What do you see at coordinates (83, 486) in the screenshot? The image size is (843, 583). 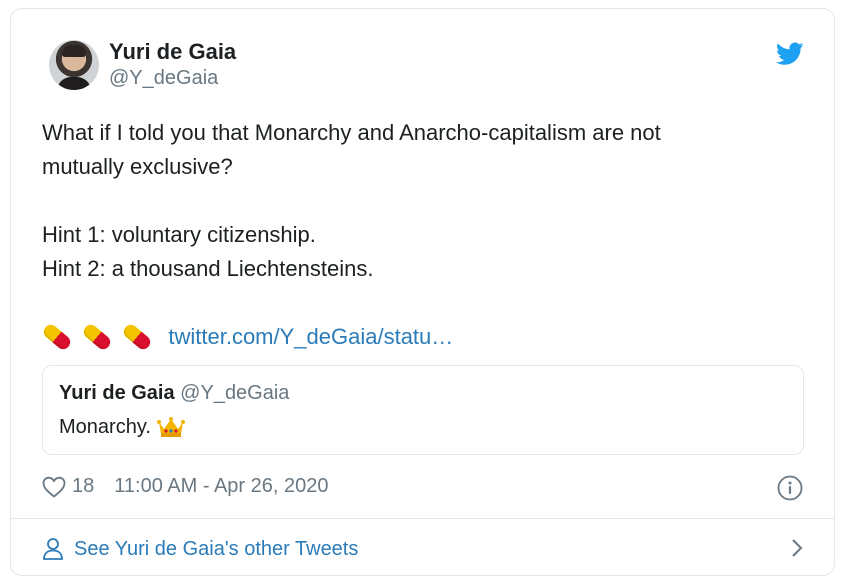 I see `like-count: 18` at bounding box center [83, 486].